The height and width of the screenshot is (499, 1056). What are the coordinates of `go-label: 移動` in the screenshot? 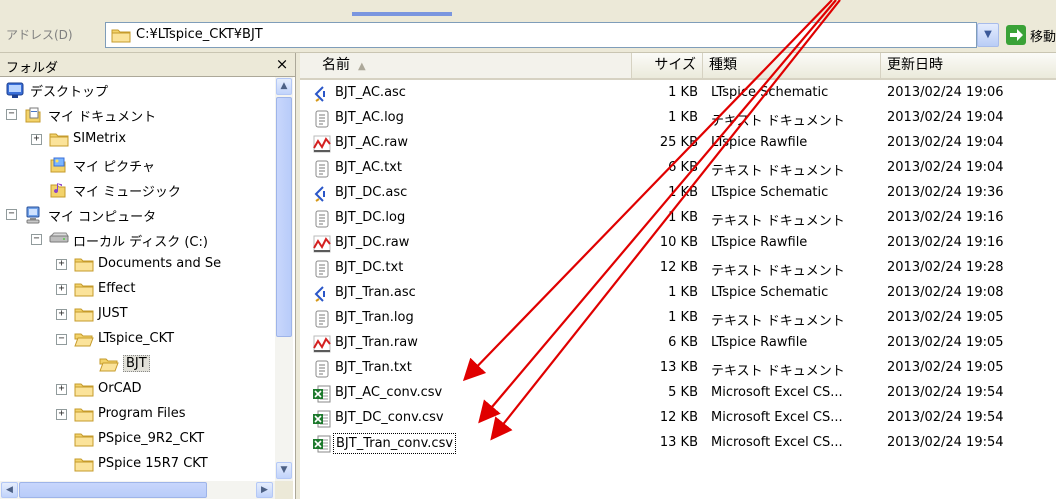 It's located at (1043, 37).